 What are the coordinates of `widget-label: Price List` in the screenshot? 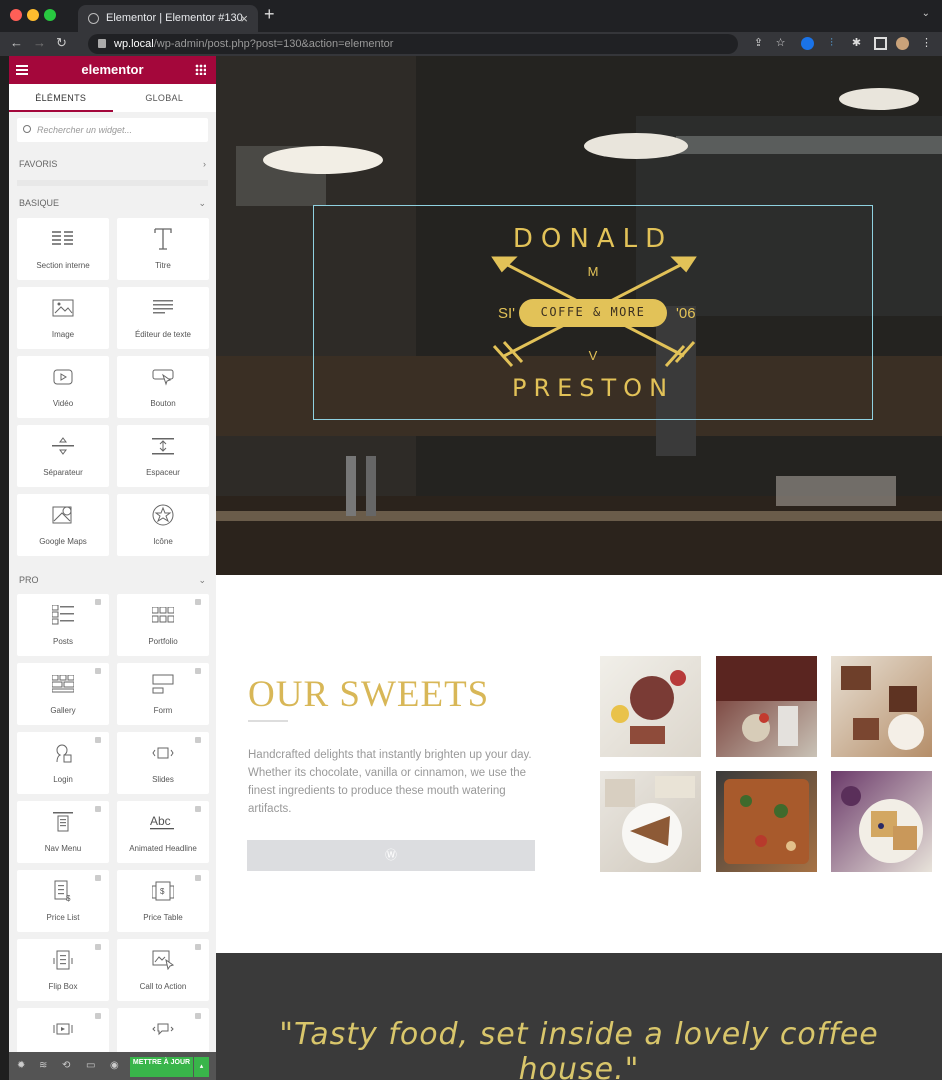 It's located at (63, 917).